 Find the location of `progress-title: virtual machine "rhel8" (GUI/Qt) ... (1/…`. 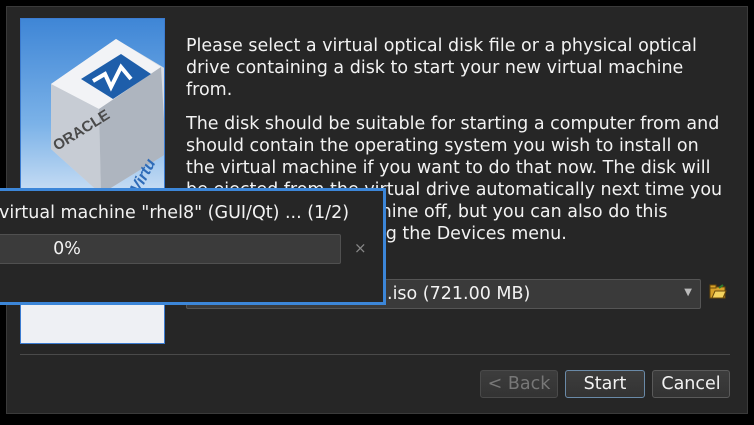

progress-title: virtual machine "rhel8" (GUI/Qt) ... (1/… is located at coordinates (175, 213).